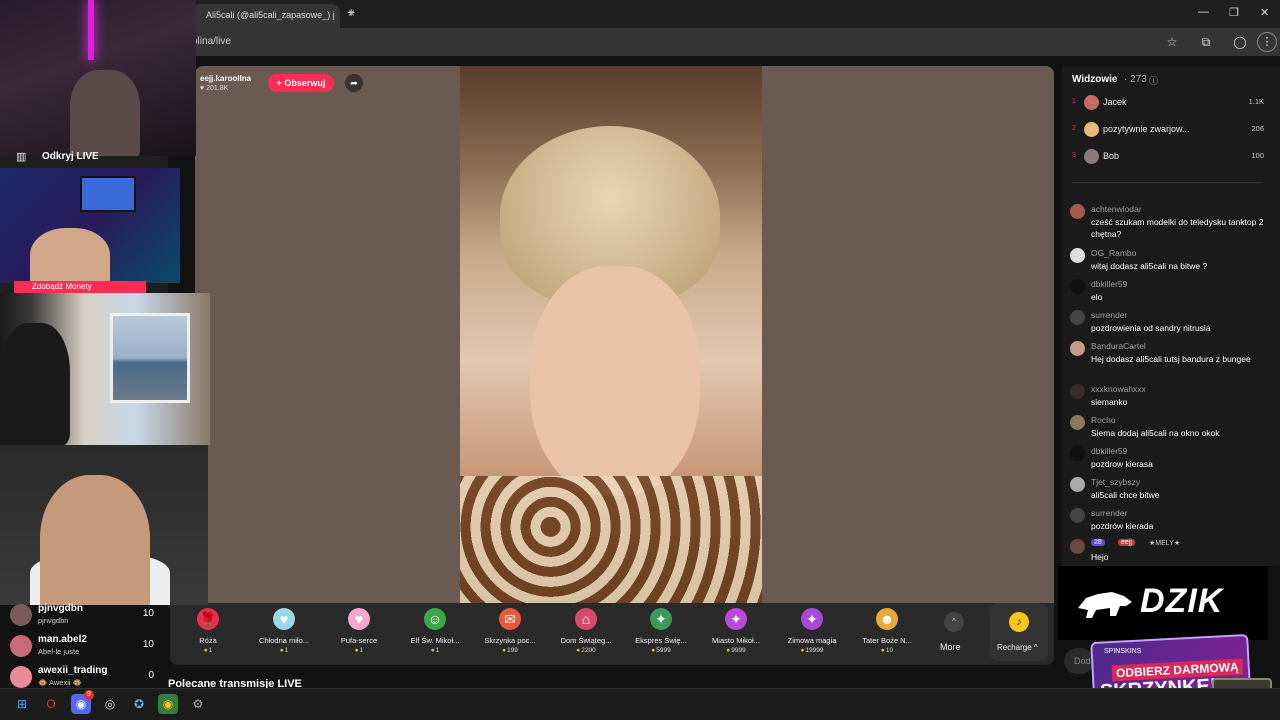 The image size is (1280, 720). I want to click on gift-price: 2200, so click(586, 650).